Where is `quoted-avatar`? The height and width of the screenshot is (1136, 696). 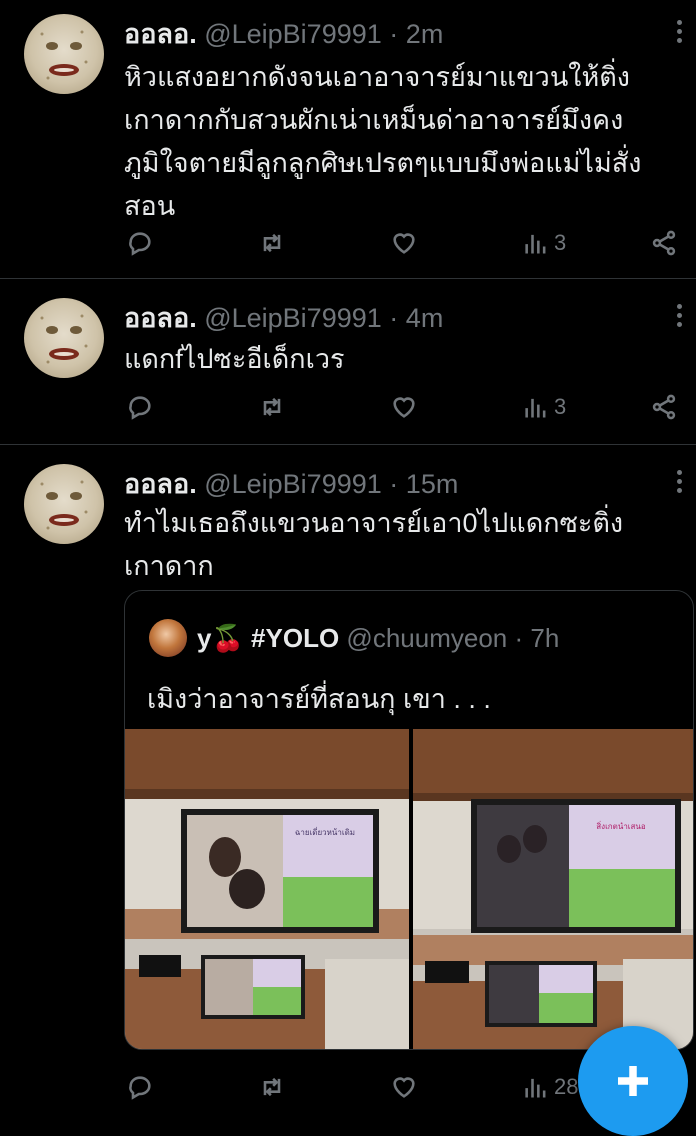 quoted-avatar is located at coordinates (168, 638).